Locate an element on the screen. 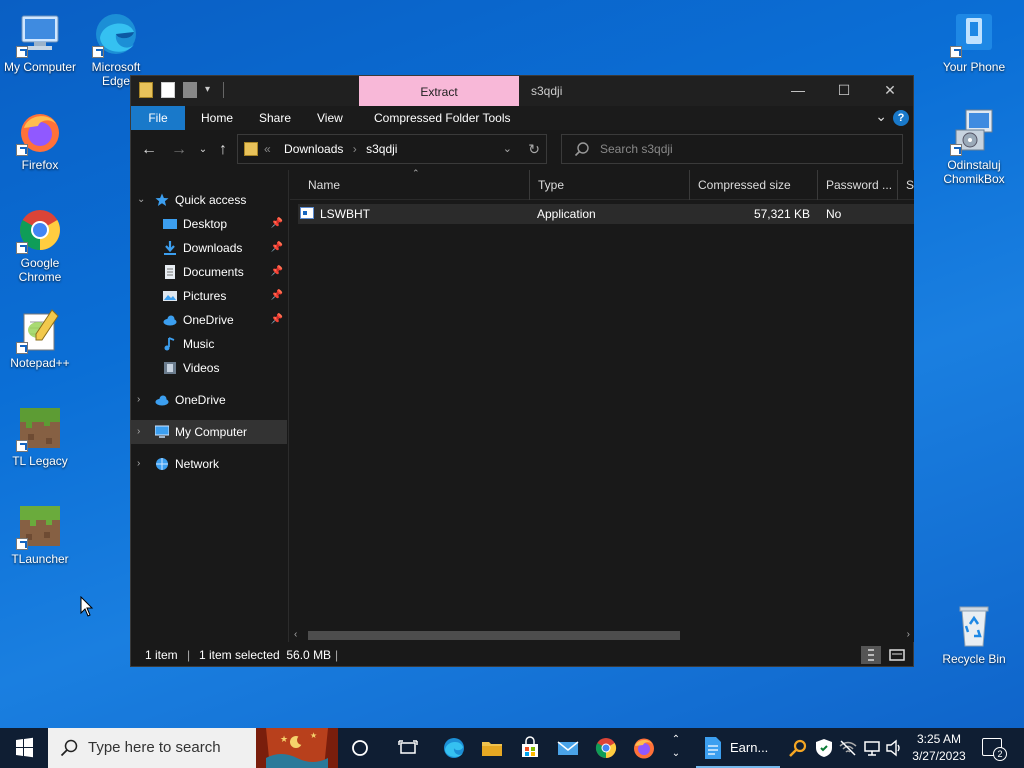  tab-extract: Extract is located at coordinates (439, 91).